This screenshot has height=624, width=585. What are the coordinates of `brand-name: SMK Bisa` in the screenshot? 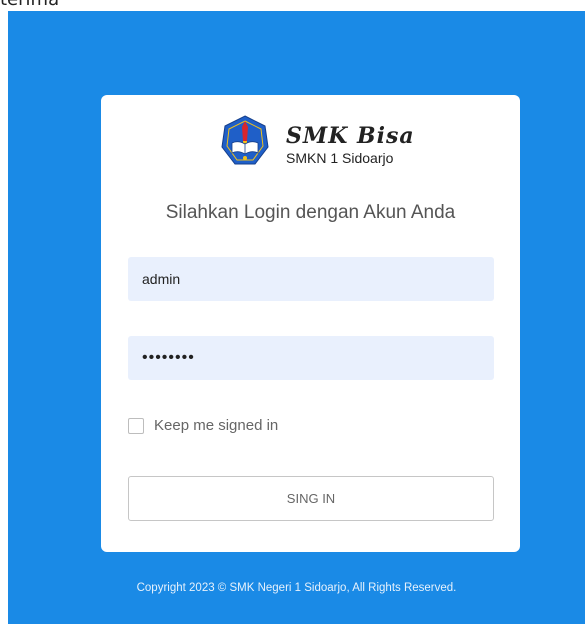 It's located at (350, 136).